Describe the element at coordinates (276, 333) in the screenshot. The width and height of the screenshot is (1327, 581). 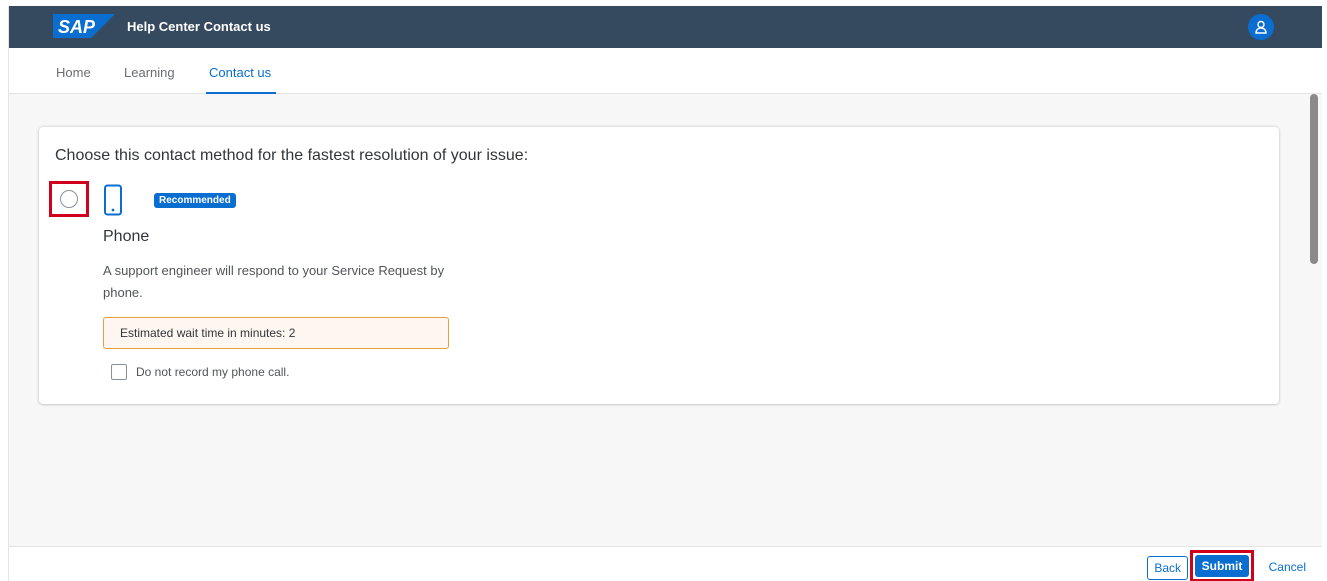
I see `wait-time-message: Estimated wait time in minutes: 2` at that location.